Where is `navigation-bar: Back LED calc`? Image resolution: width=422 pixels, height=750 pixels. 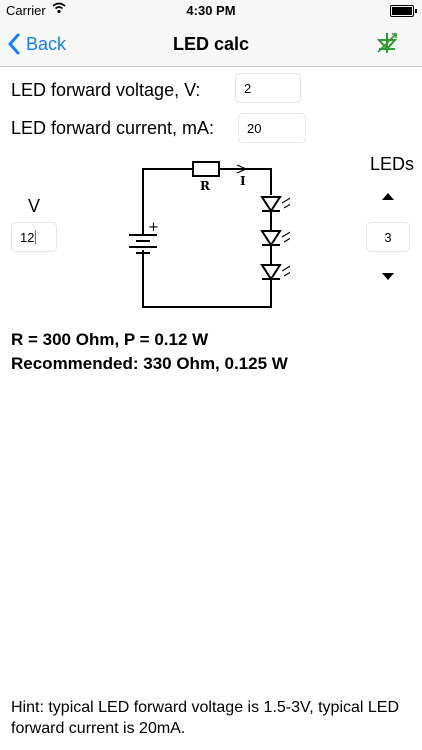
navigation-bar: Back LED calc is located at coordinates (211, 44).